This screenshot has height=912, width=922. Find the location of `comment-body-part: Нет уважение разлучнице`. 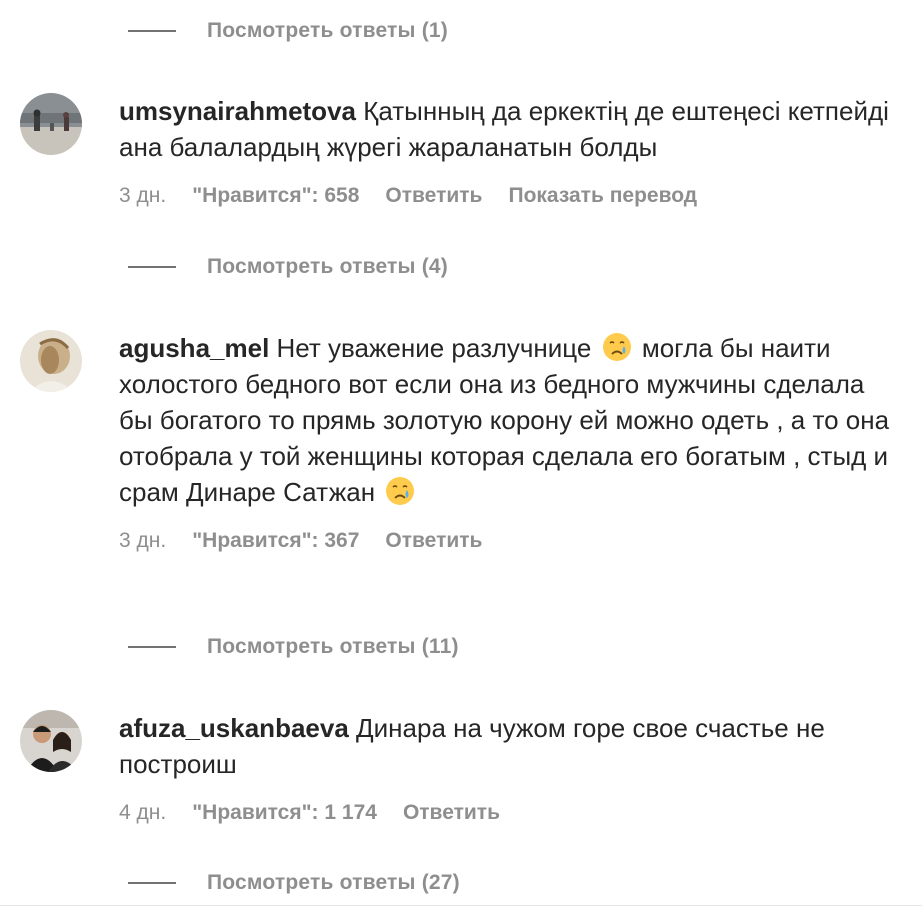

comment-body-part: Нет уважение разлучнице is located at coordinates (434, 348).